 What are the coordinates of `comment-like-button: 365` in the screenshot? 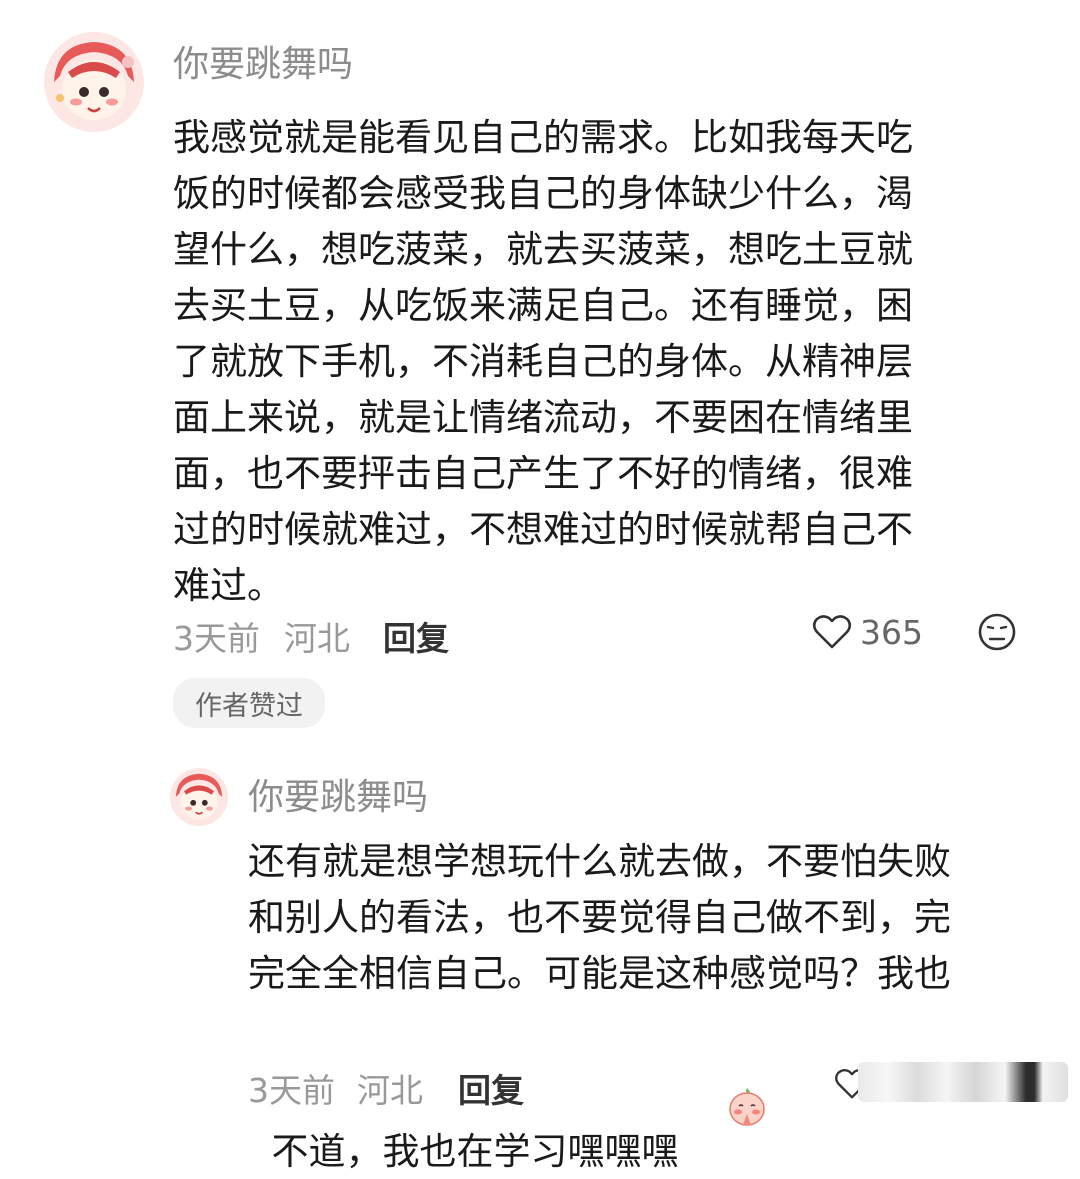 It's located at (867, 632).